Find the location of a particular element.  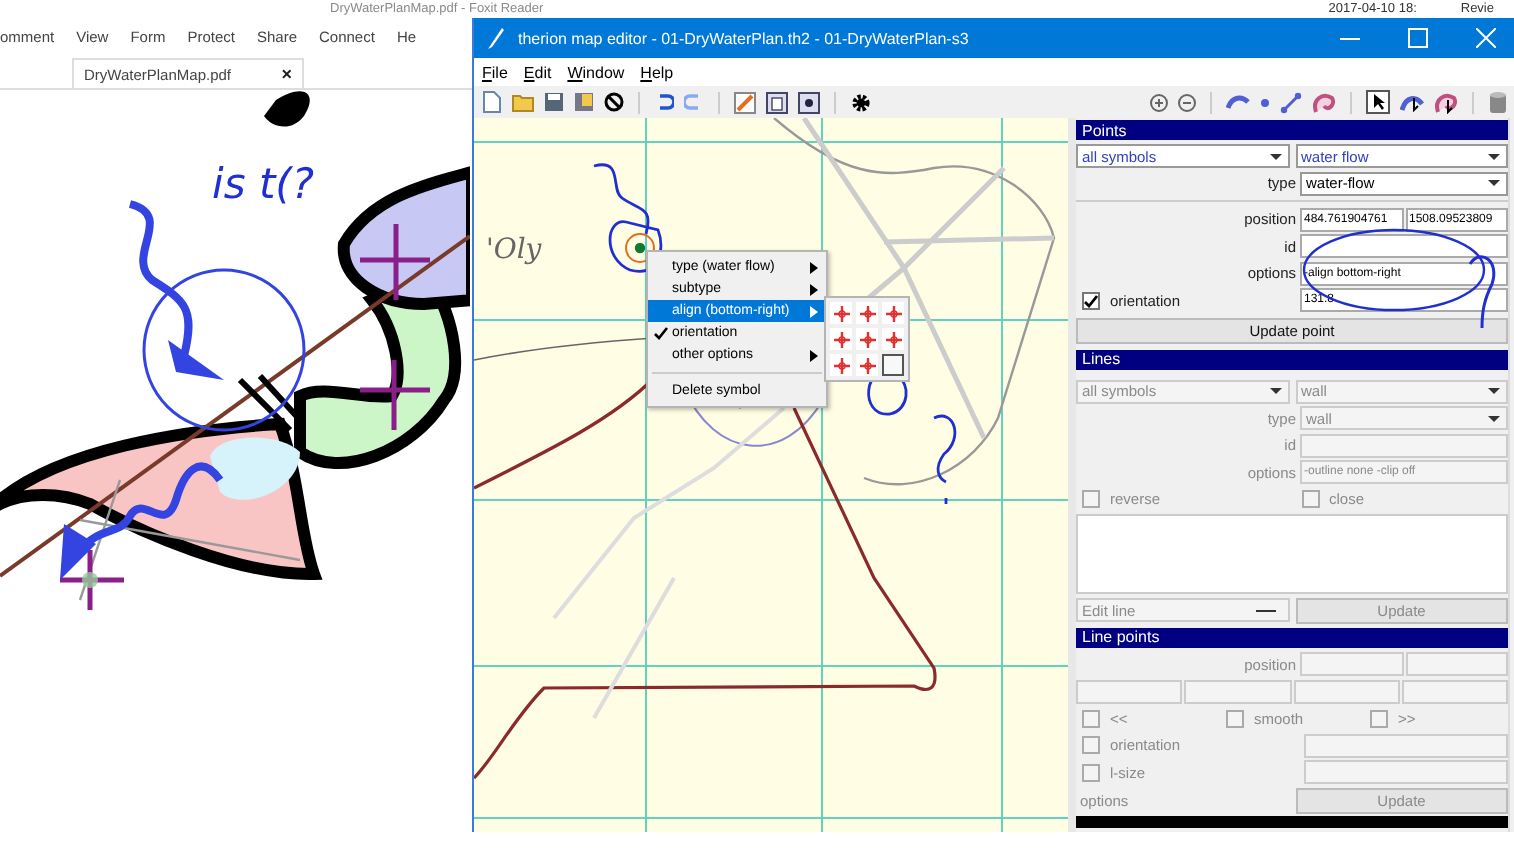

pointer-icon is located at coordinates (1378, 102).